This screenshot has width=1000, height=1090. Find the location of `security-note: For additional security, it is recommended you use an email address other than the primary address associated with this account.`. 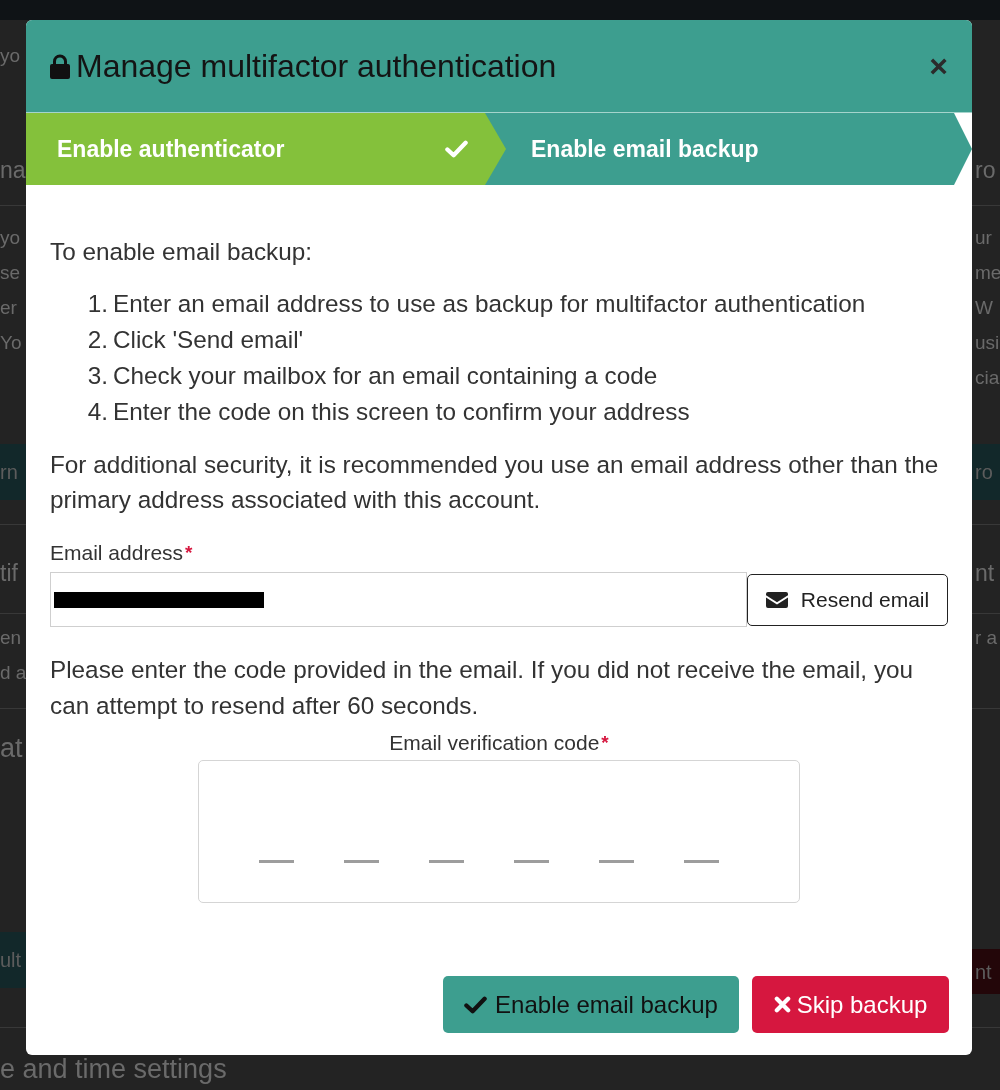

security-note: For additional security, it is recommended you use an email address other than the primary address associated with this account. is located at coordinates (495, 482).